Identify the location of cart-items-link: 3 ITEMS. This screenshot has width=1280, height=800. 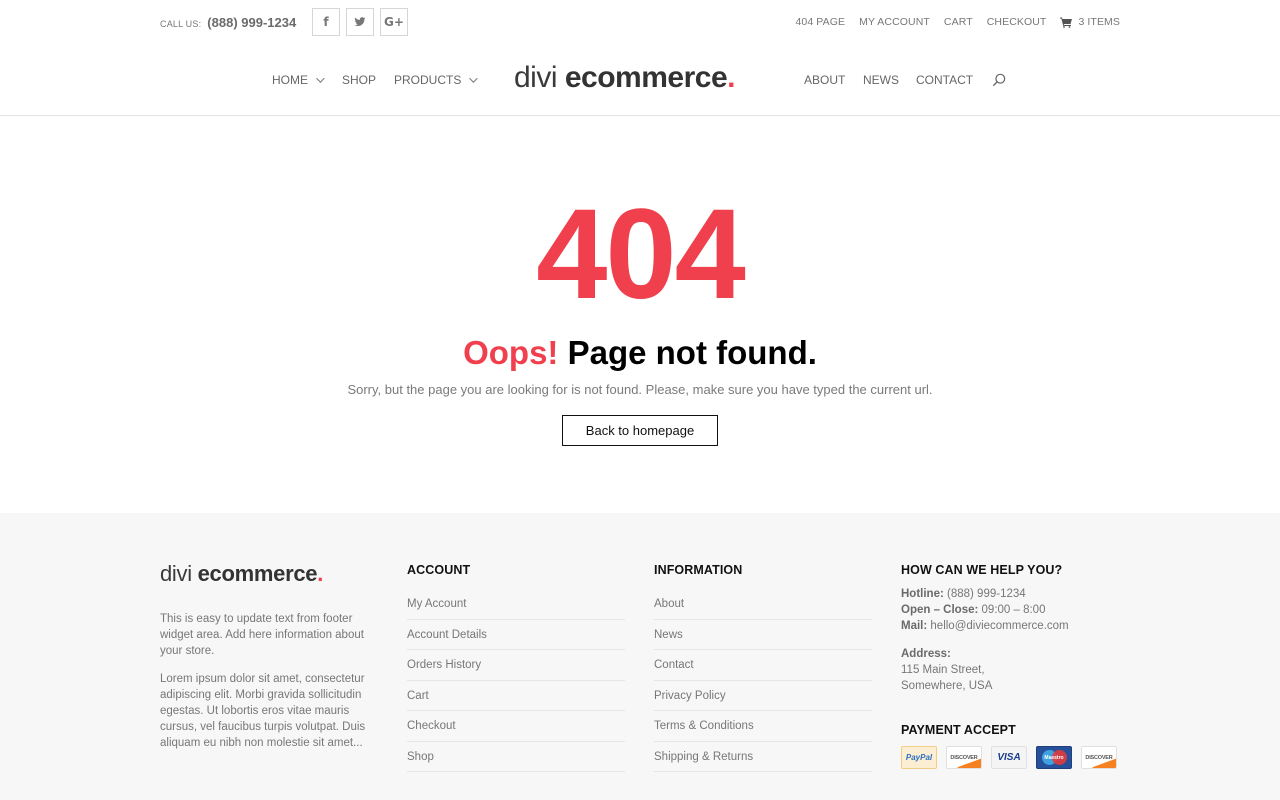
(1090, 22).